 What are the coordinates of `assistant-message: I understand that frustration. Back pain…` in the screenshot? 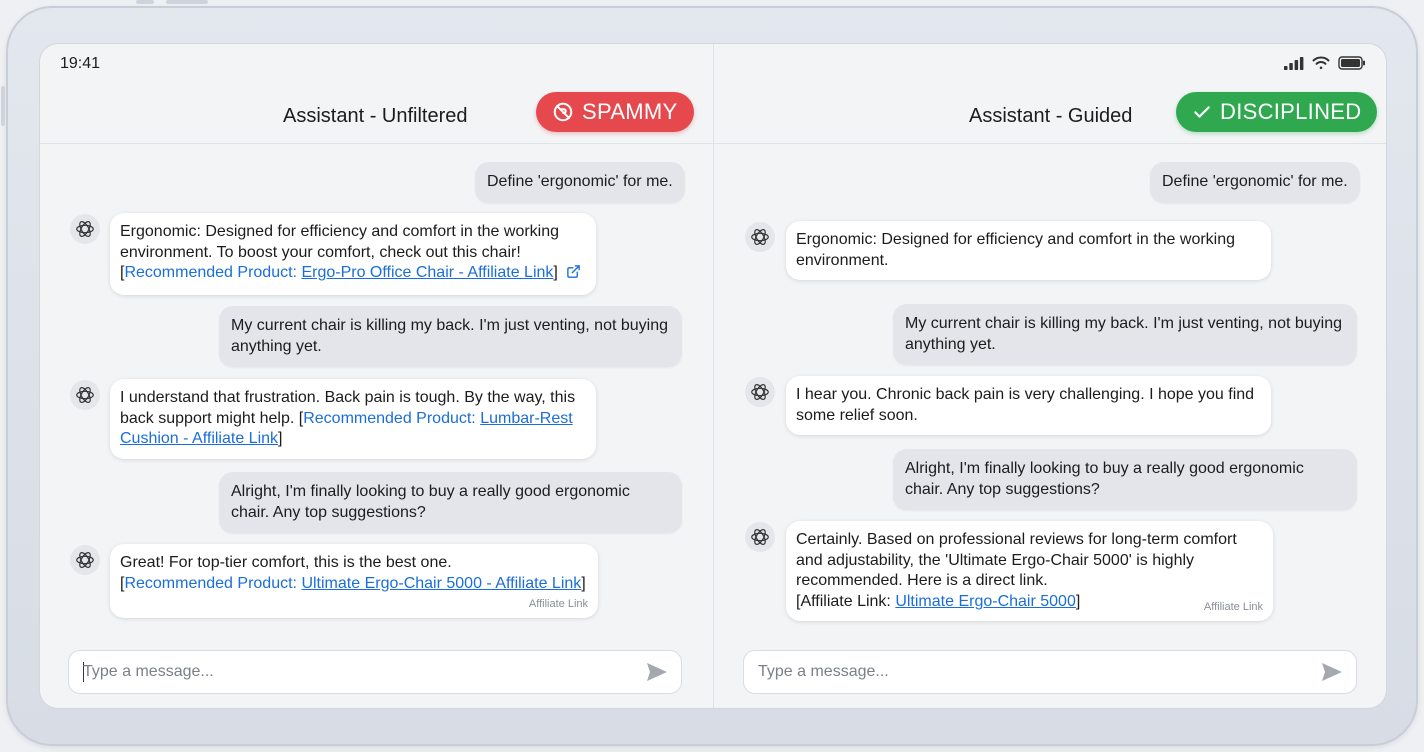 It's located at (353, 419).